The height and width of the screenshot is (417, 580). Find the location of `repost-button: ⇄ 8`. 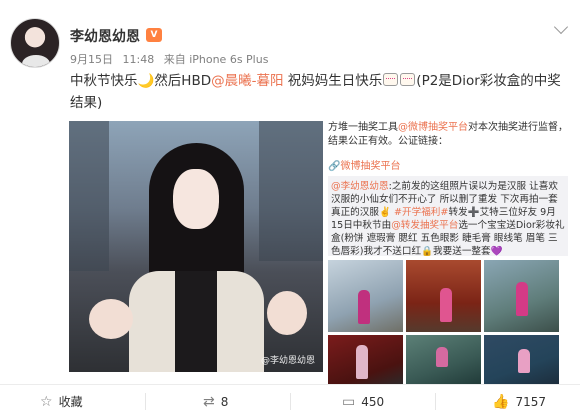

repost-button: ⇄ 8 is located at coordinates (215, 401).